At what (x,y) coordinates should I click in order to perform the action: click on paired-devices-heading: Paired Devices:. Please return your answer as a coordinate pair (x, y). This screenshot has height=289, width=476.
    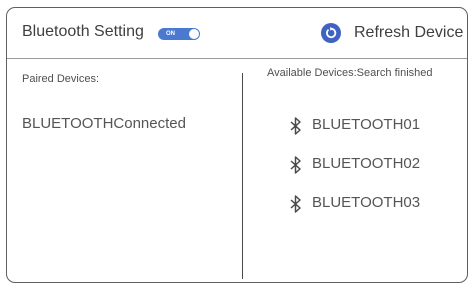
    Looking at the image, I should click on (61, 79).